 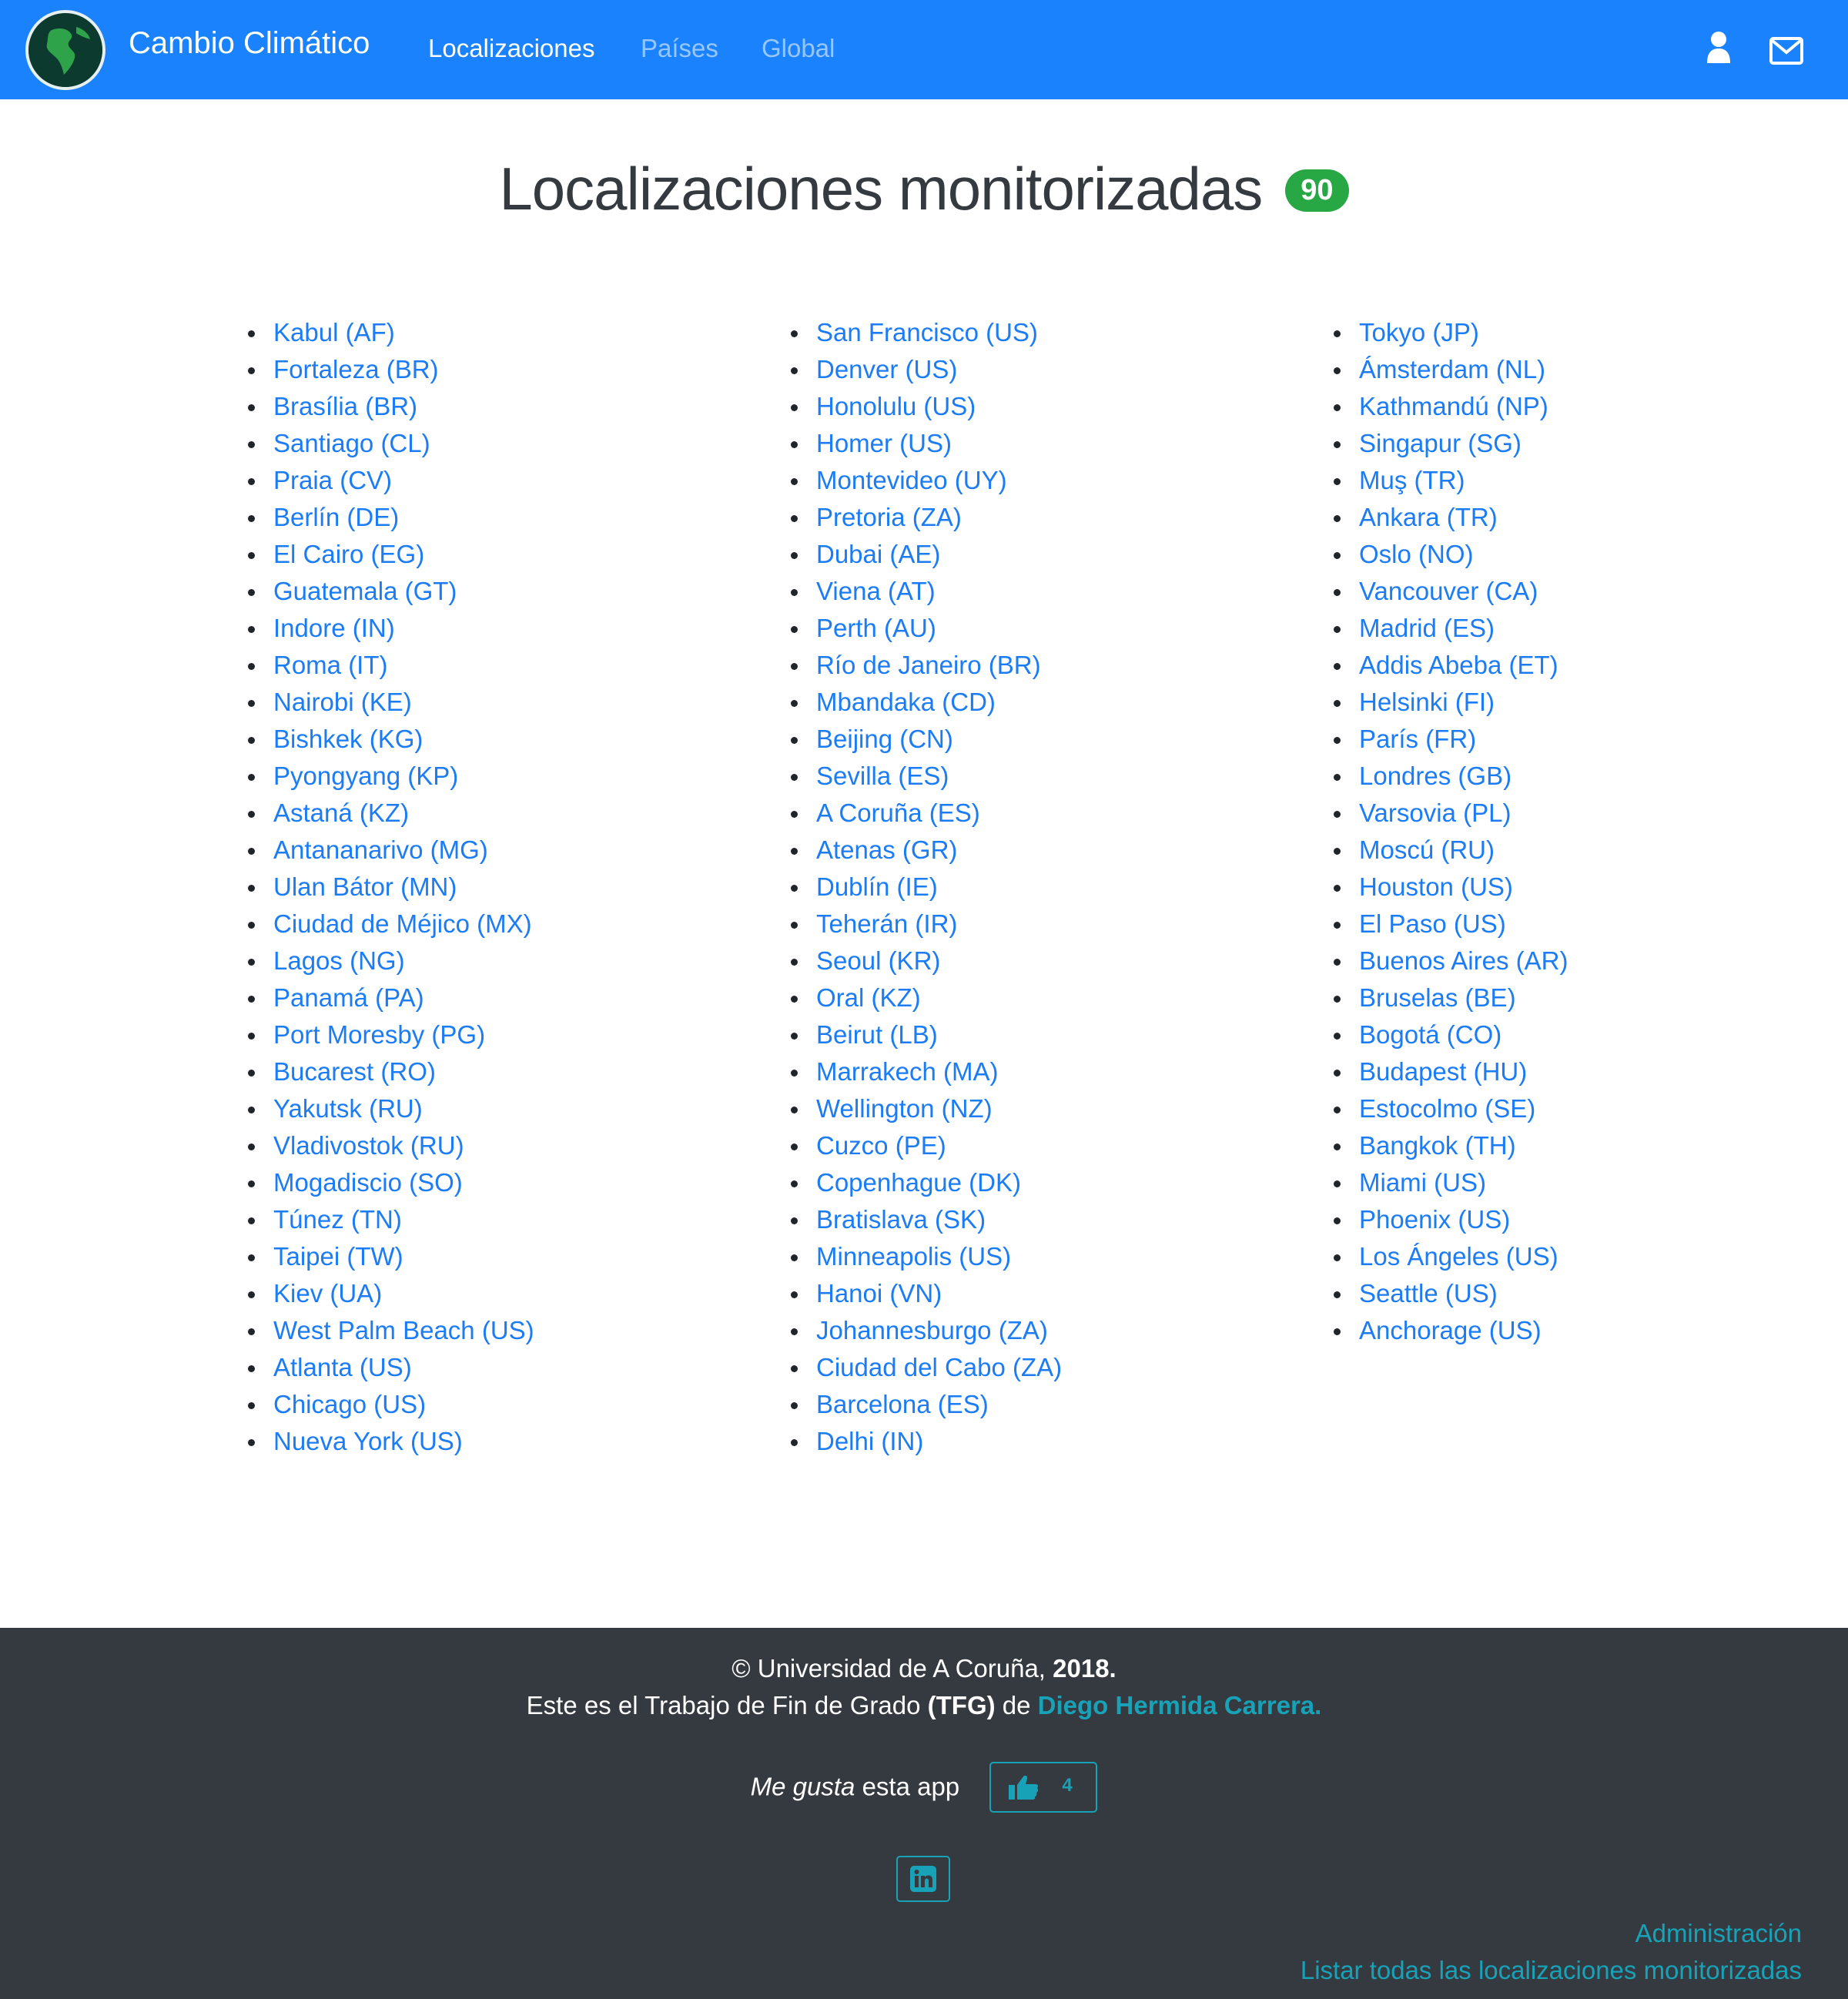 I want to click on location-link: Túnez (TN), so click(x=337, y=1219).